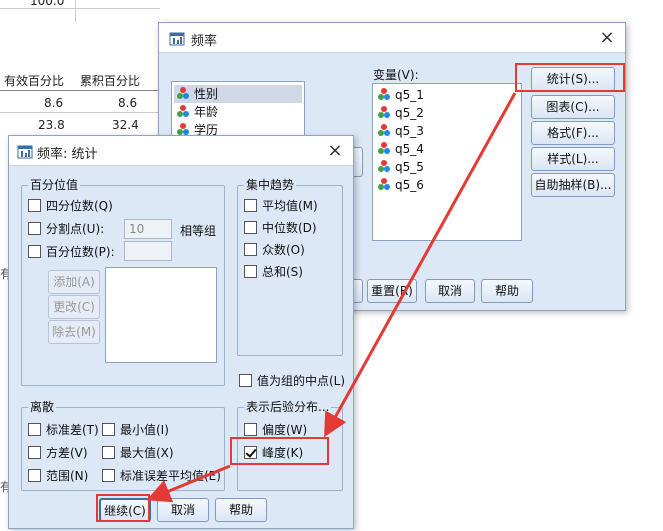 The image size is (663, 531). What do you see at coordinates (238, 94) in the screenshot?
I see `list-item: 性别` at bounding box center [238, 94].